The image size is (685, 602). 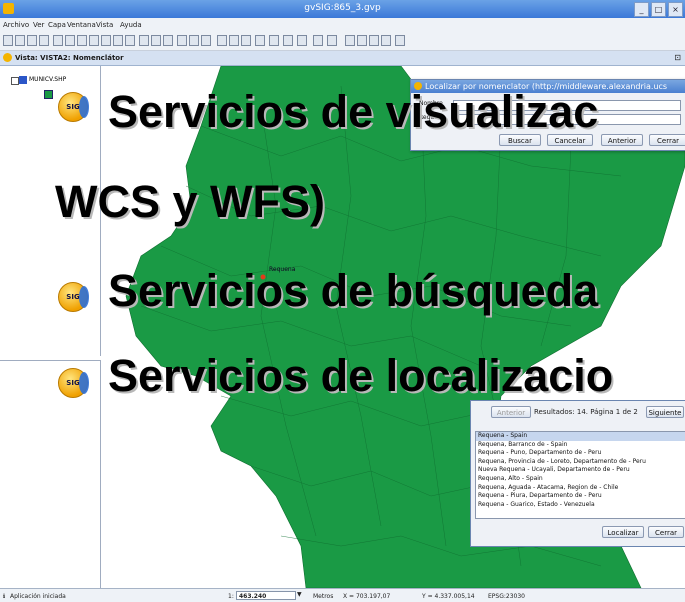 What do you see at coordinates (131, 25) in the screenshot?
I see `menu-ayuda: Ayuda` at bounding box center [131, 25].